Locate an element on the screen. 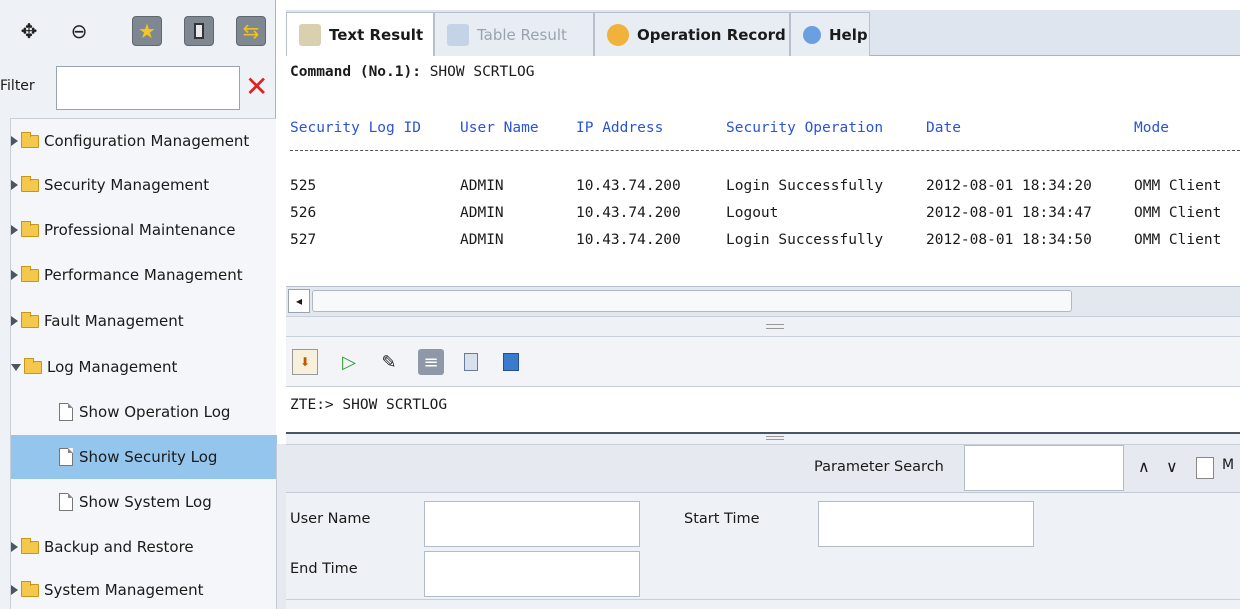 The width and height of the screenshot is (1240, 609). tree-item-performance-management: Performance Management is located at coordinates (144, 275).